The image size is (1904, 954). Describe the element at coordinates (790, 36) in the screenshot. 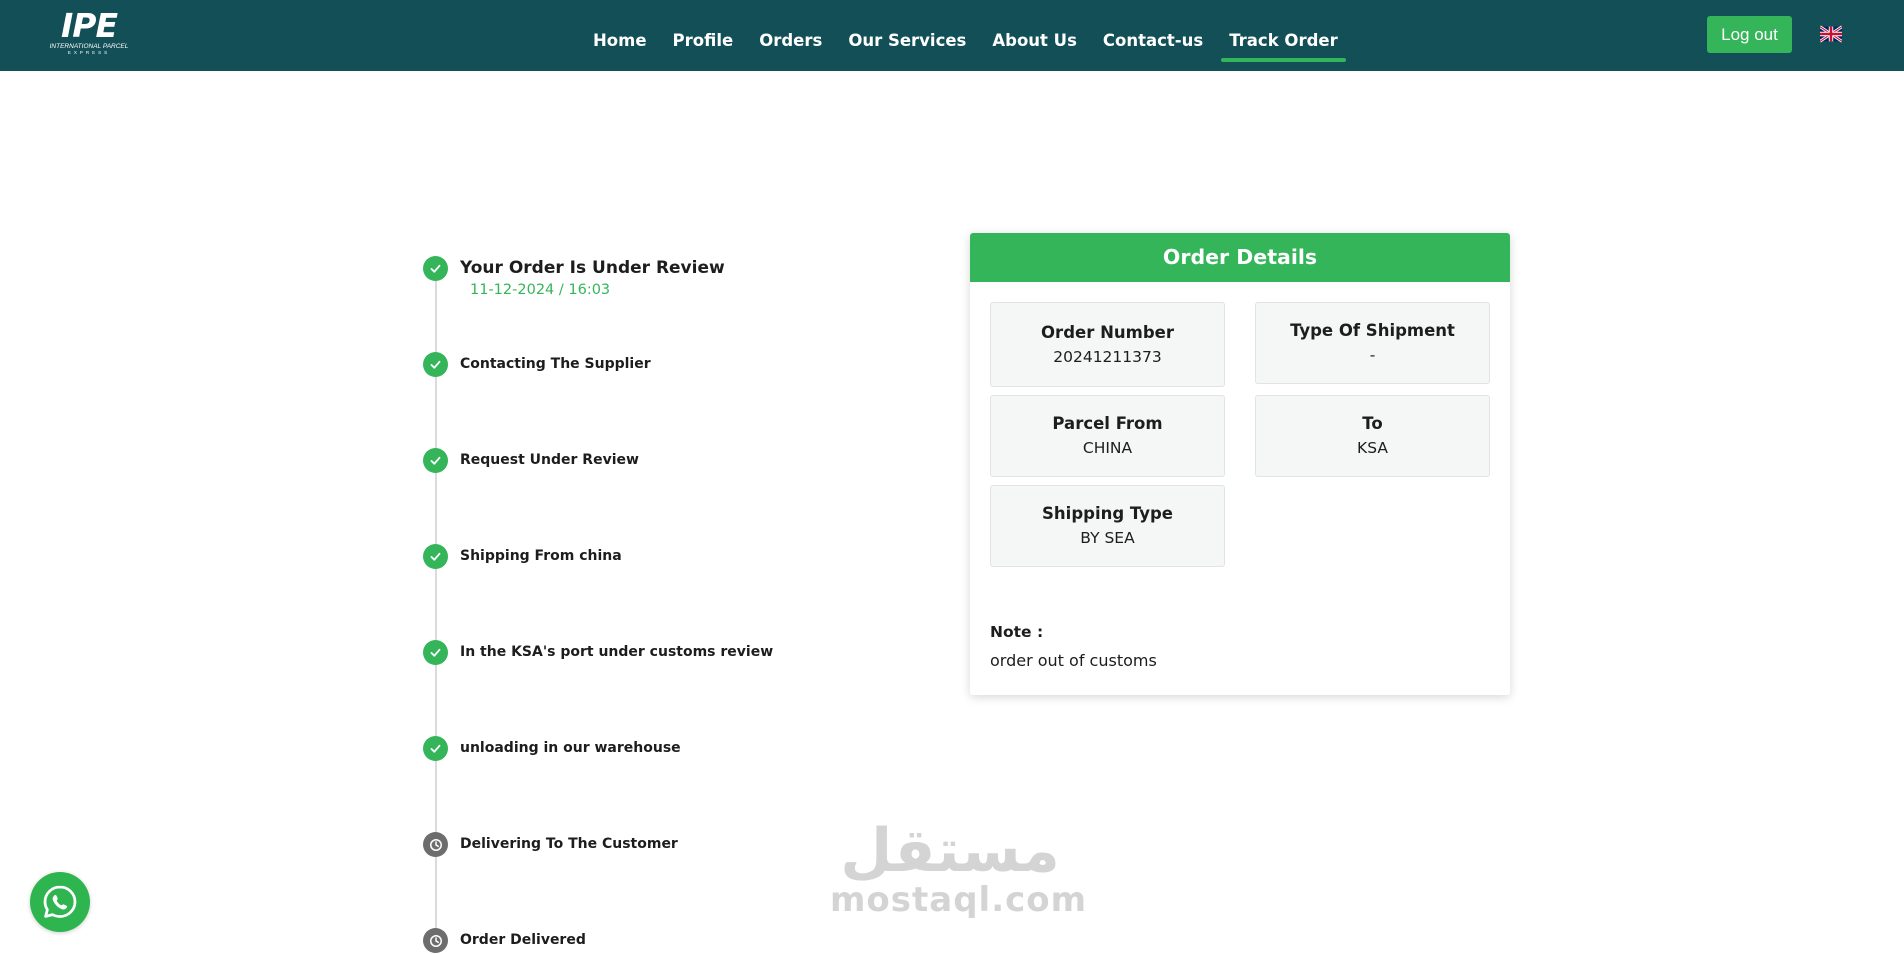

I see `nav-orders: Orders` at that location.